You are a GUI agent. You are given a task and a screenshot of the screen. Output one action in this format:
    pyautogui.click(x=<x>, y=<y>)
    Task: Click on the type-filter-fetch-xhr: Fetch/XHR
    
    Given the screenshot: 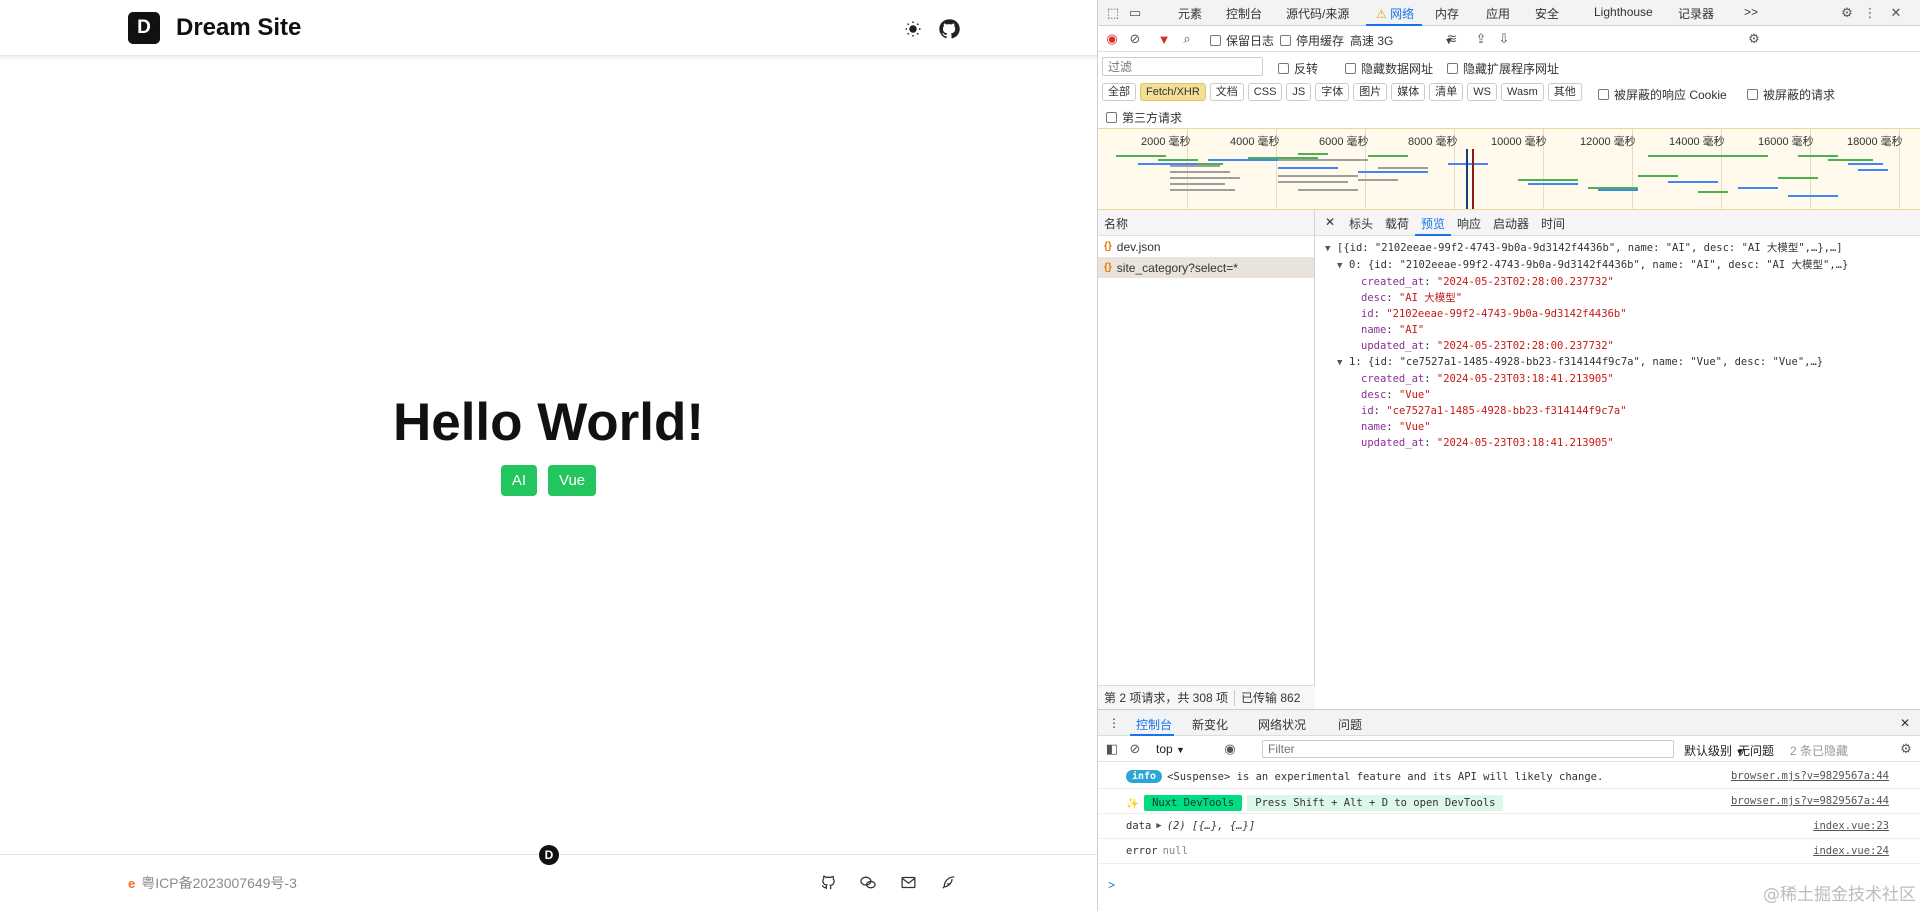 What is the action you would take?
    pyautogui.click(x=1173, y=92)
    